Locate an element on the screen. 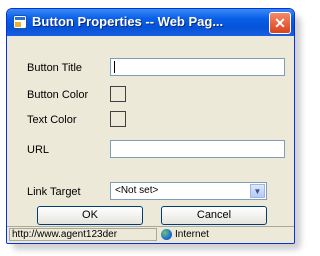 Image resolution: width=320 pixels, height=256 pixels. text-caret is located at coordinates (114, 67).